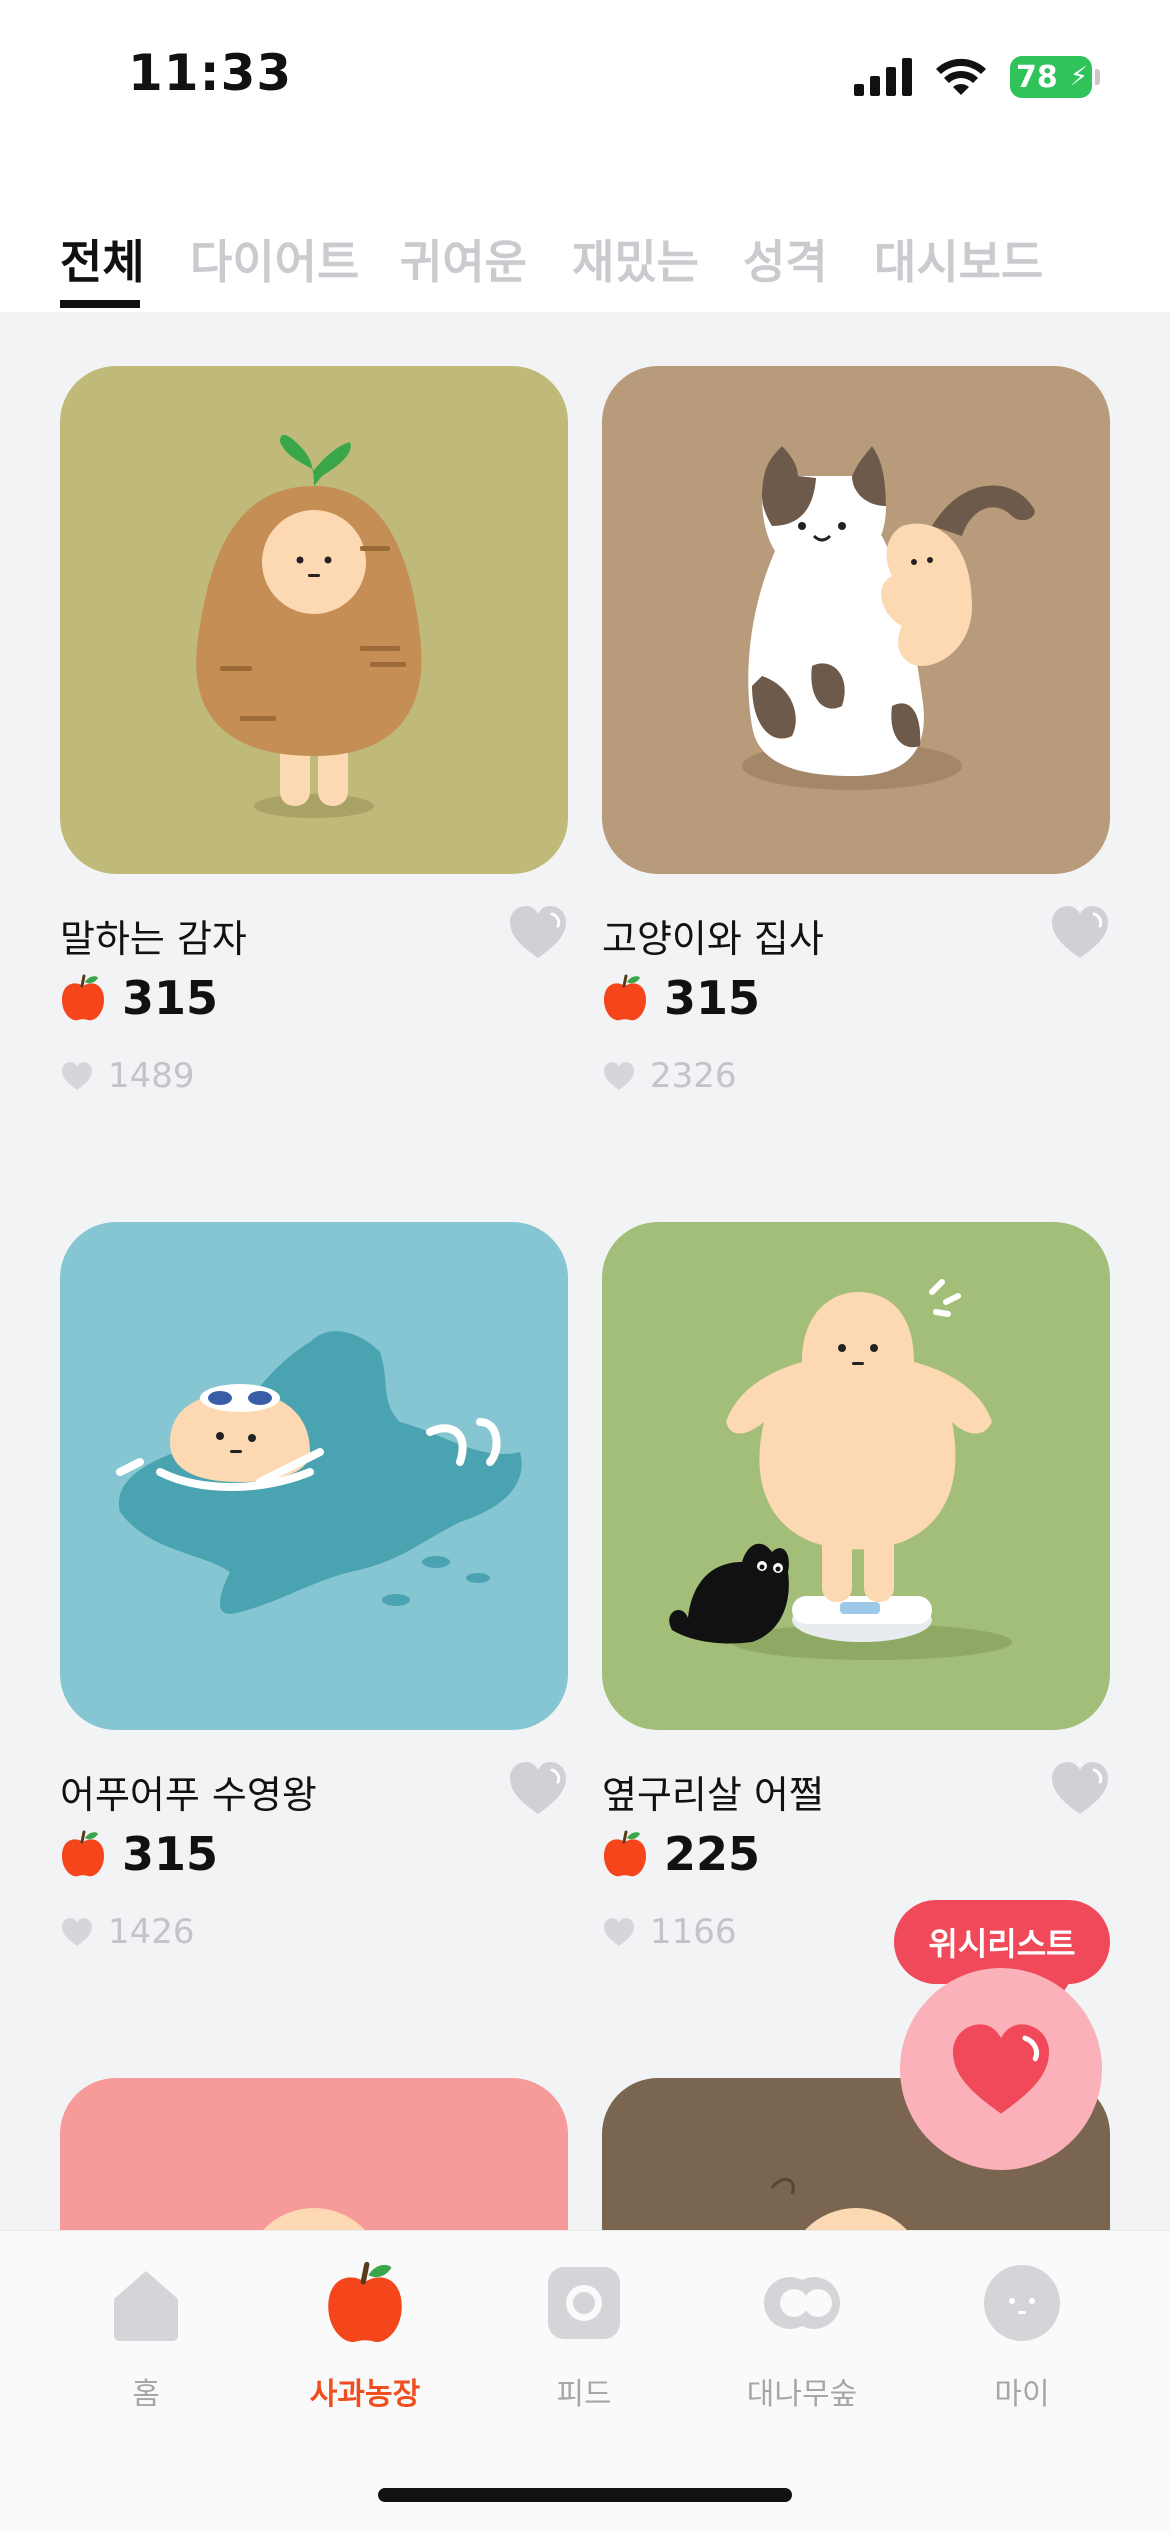 The width and height of the screenshot is (1170, 2532). What do you see at coordinates (802, 2394) in the screenshot?
I see `nav-label: 대나무숲` at bounding box center [802, 2394].